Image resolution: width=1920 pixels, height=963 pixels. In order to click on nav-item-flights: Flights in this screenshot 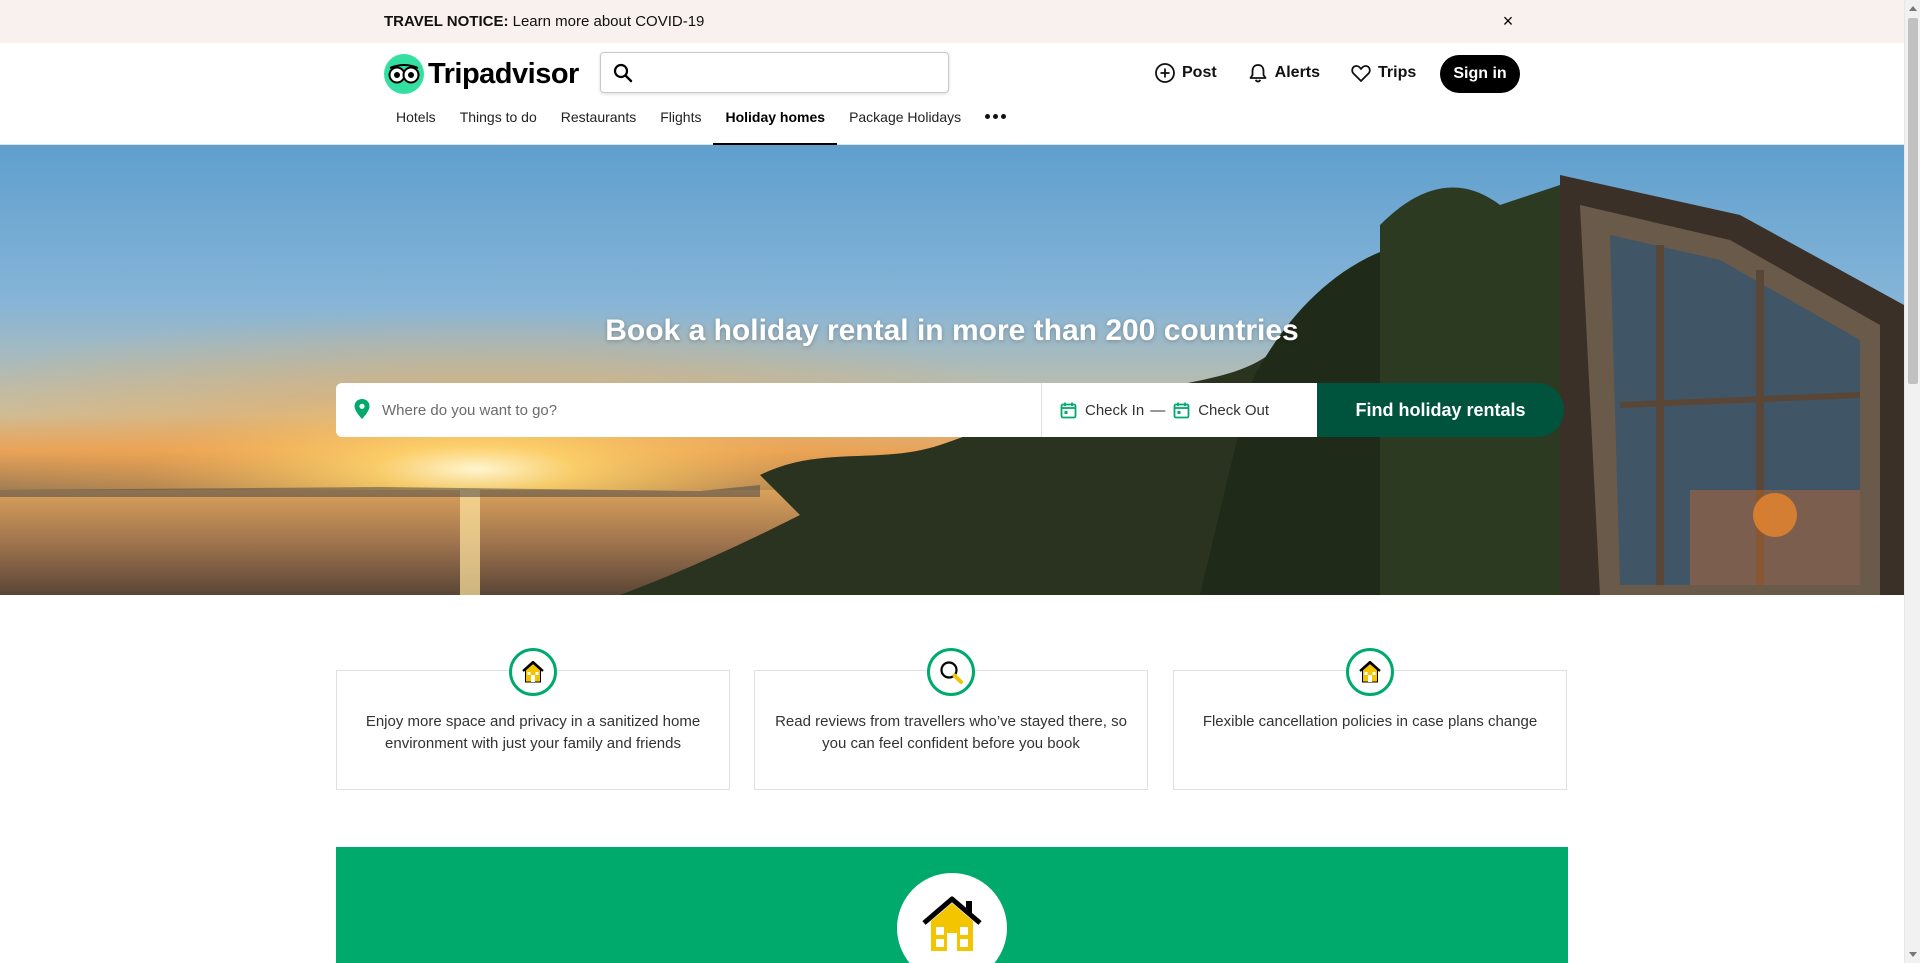, I will do `click(680, 125)`.